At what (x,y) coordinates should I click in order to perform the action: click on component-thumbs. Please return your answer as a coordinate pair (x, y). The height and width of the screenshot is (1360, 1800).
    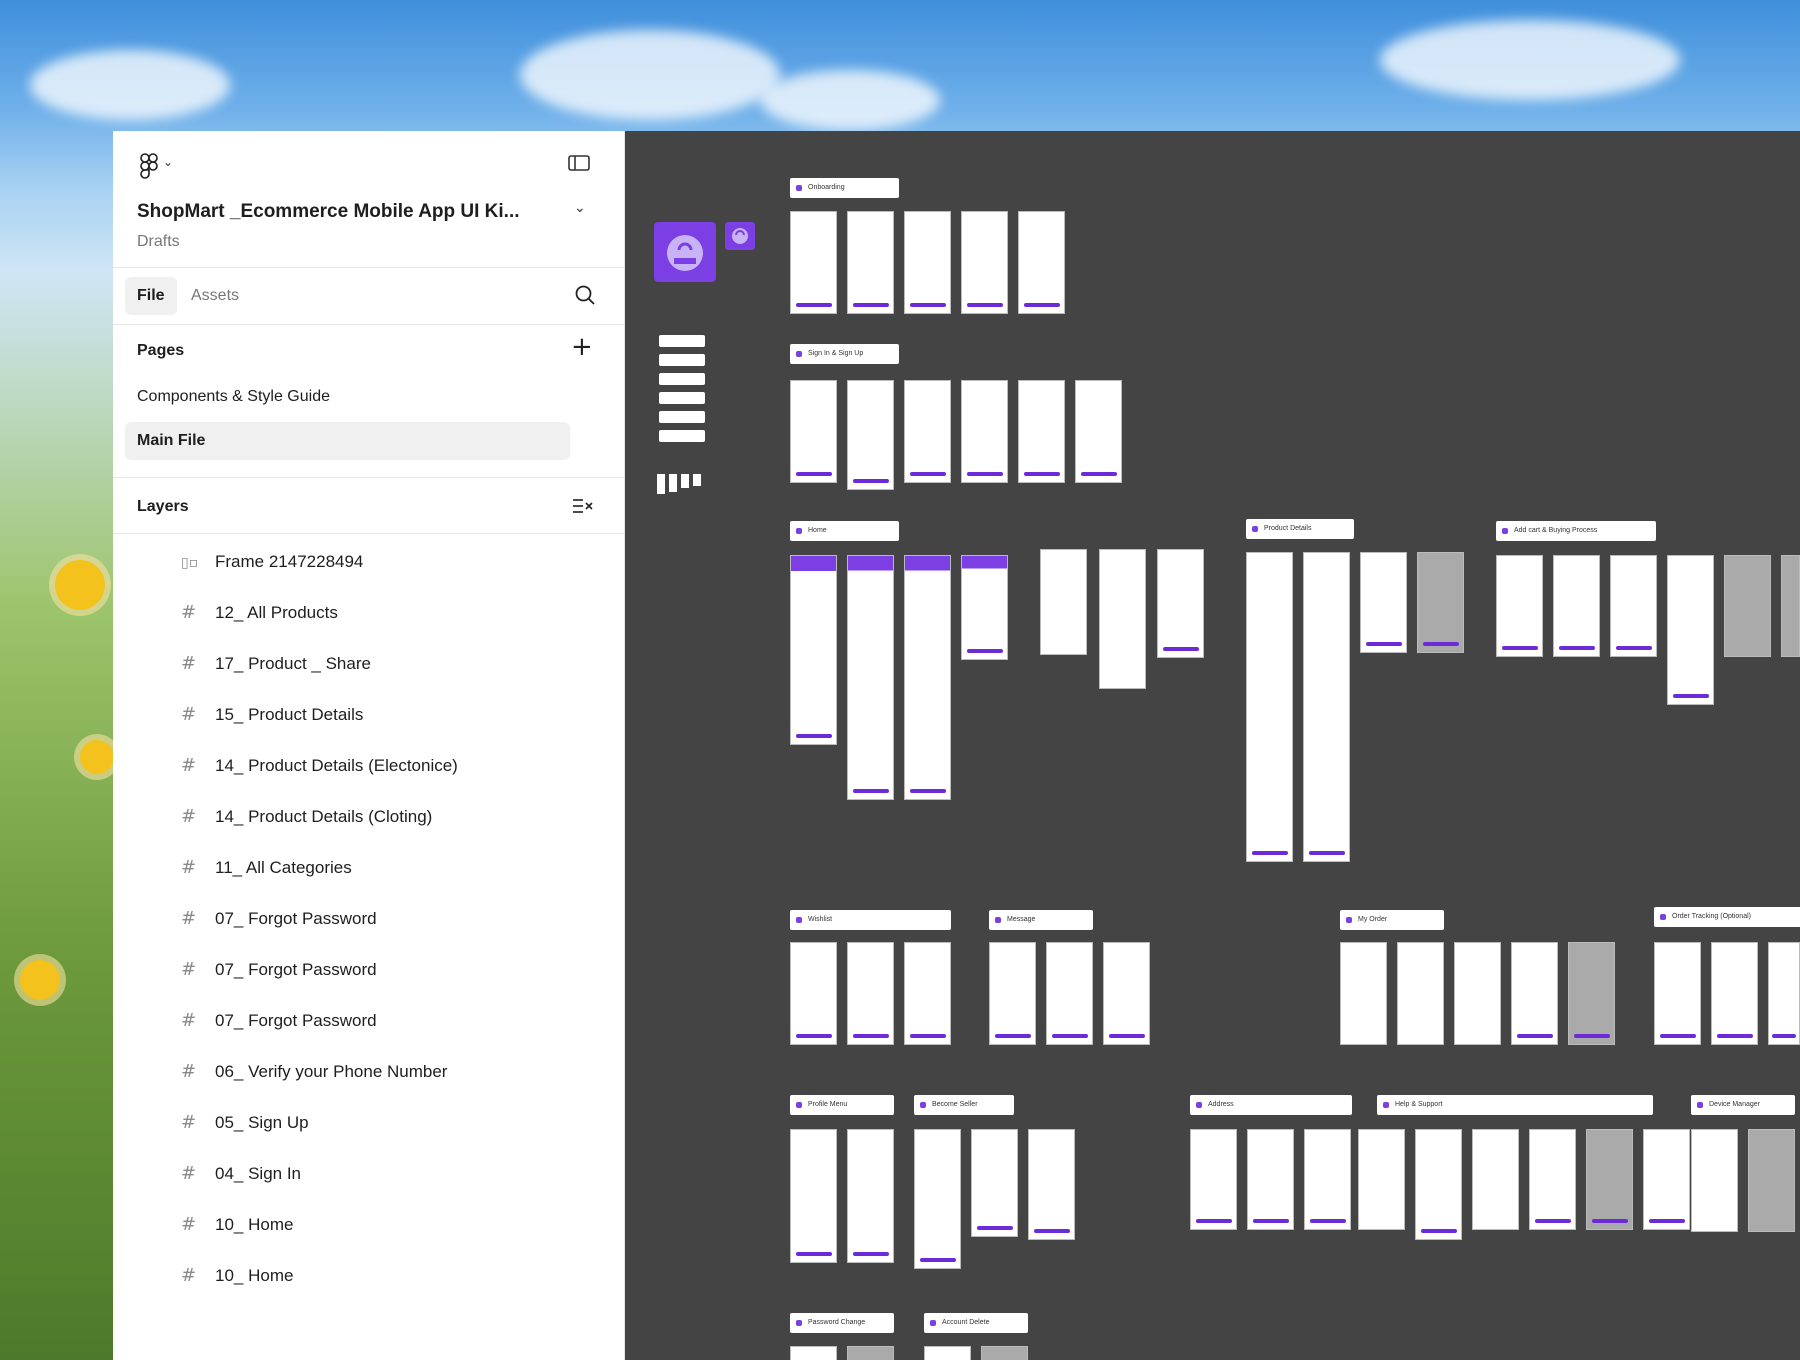
    Looking at the image, I should click on (681, 484).